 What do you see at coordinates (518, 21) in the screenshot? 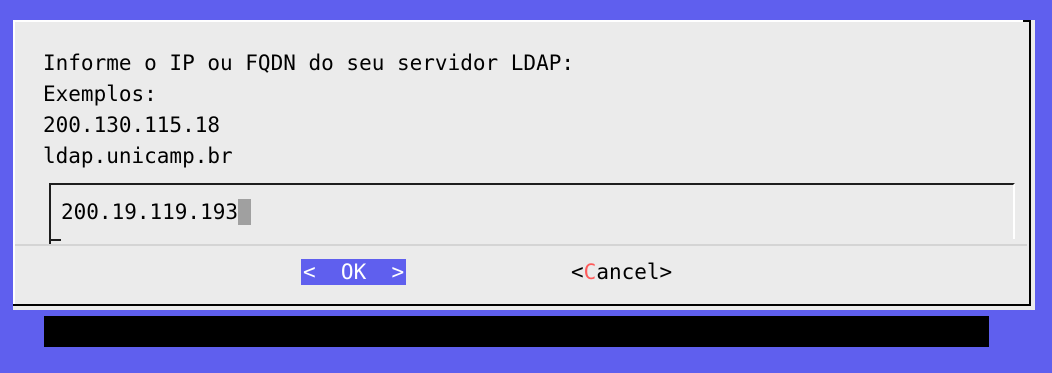
I see `dialog-frame-top` at bounding box center [518, 21].